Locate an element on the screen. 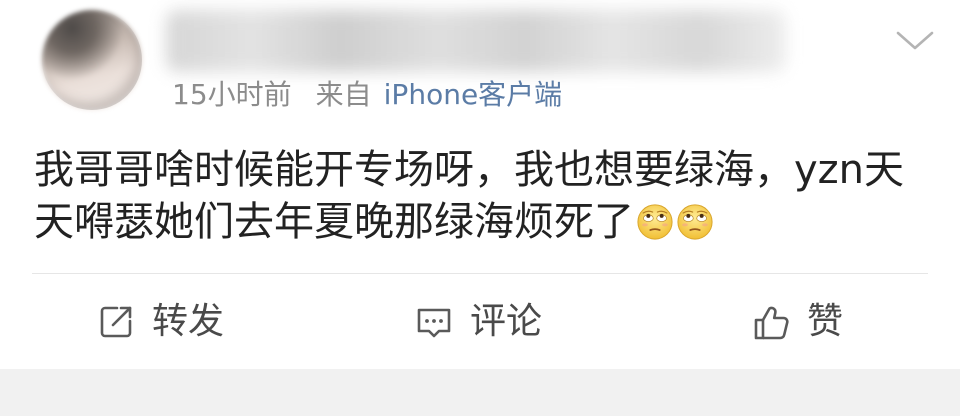 This screenshot has width=960, height=416. post-text-line: 我哥哥啥时候能开专场呀，我也想要绿海，yzn天 is located at coordinates (479, 170).